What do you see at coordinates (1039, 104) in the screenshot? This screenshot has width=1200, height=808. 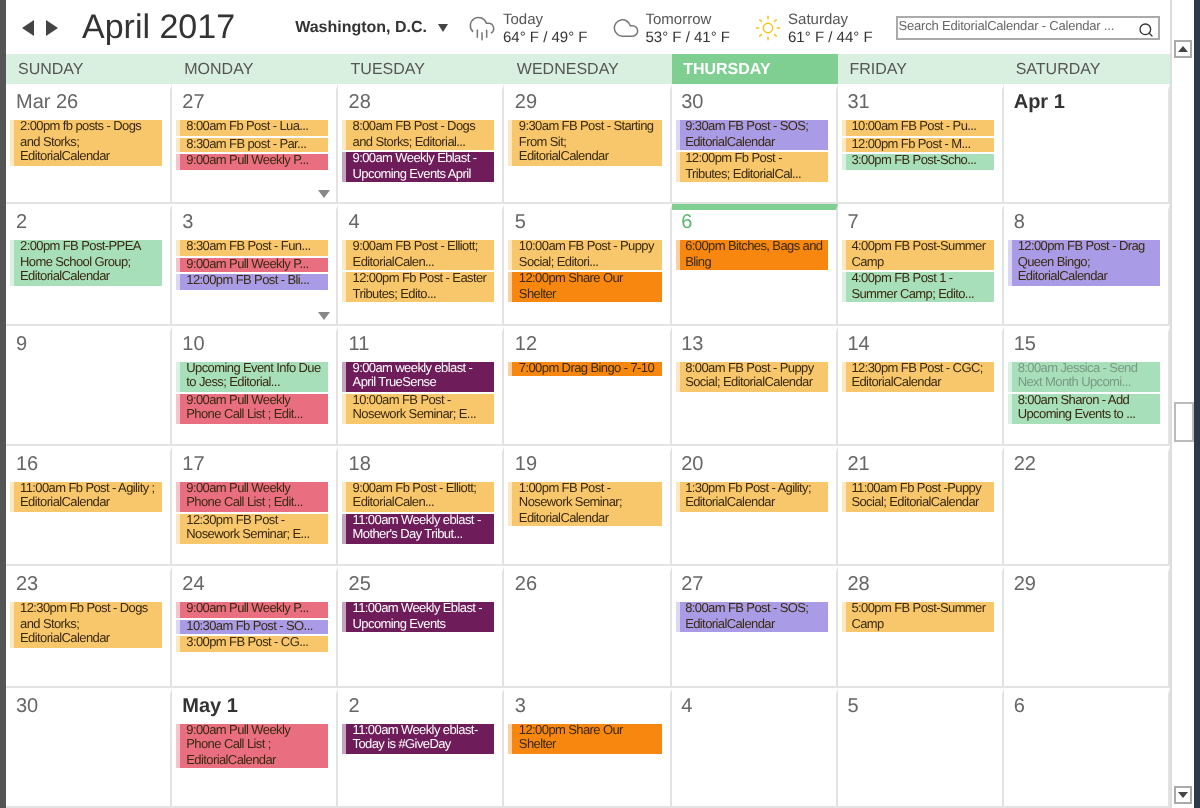 I see `day-number: Apr 1` at bounding box center [1039, 104].